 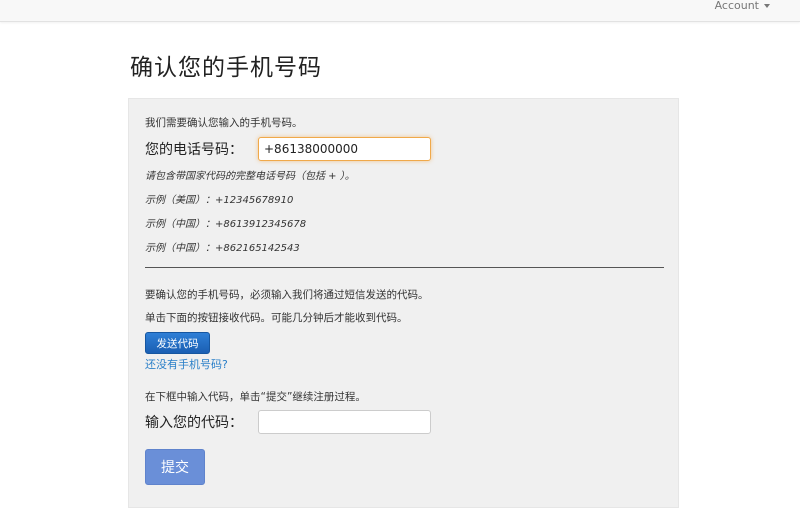 What do you see at coordinates (736, 6) in the screenshot?
I see `account-label: Account` at bounding box center [736, 6].